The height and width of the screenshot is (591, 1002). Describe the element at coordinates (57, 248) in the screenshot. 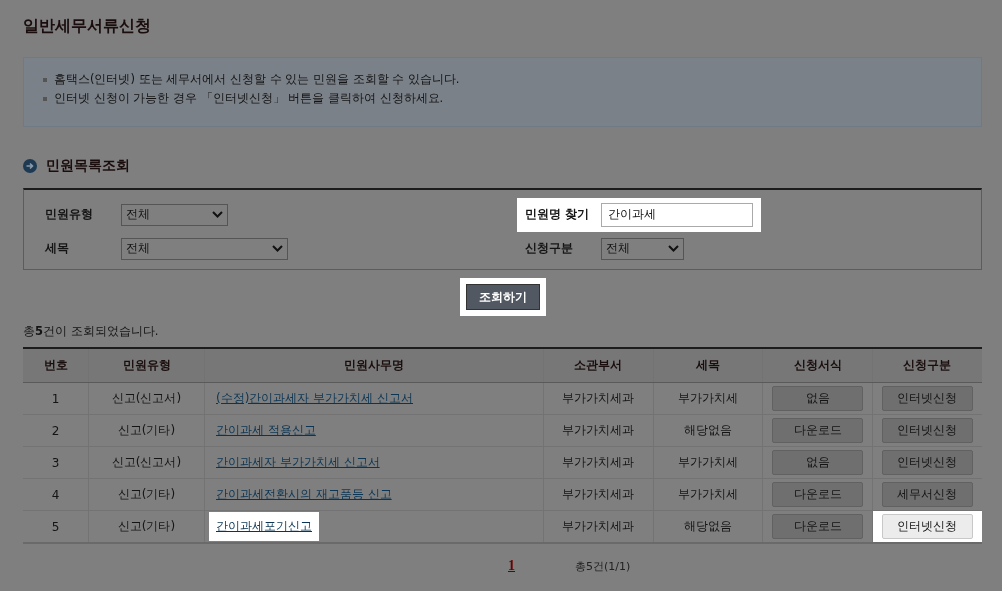

I see `filter-label: 세목` at that location.